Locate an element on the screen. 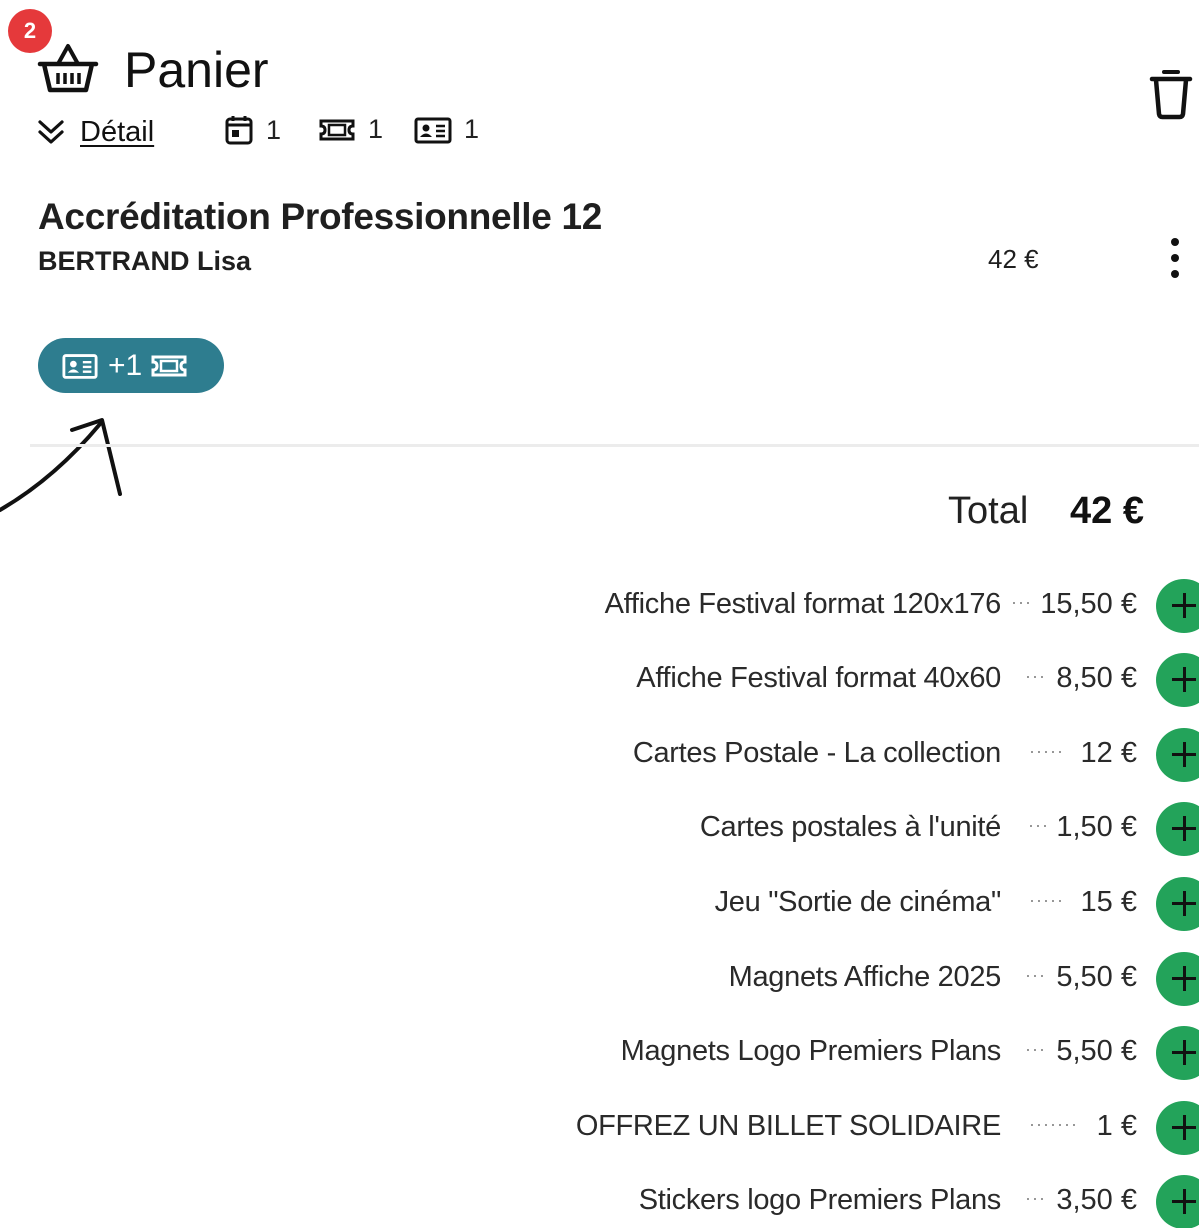 The image size is (1199, 1228). product-price: 15,50 € is located at coordinates (1088, 604).